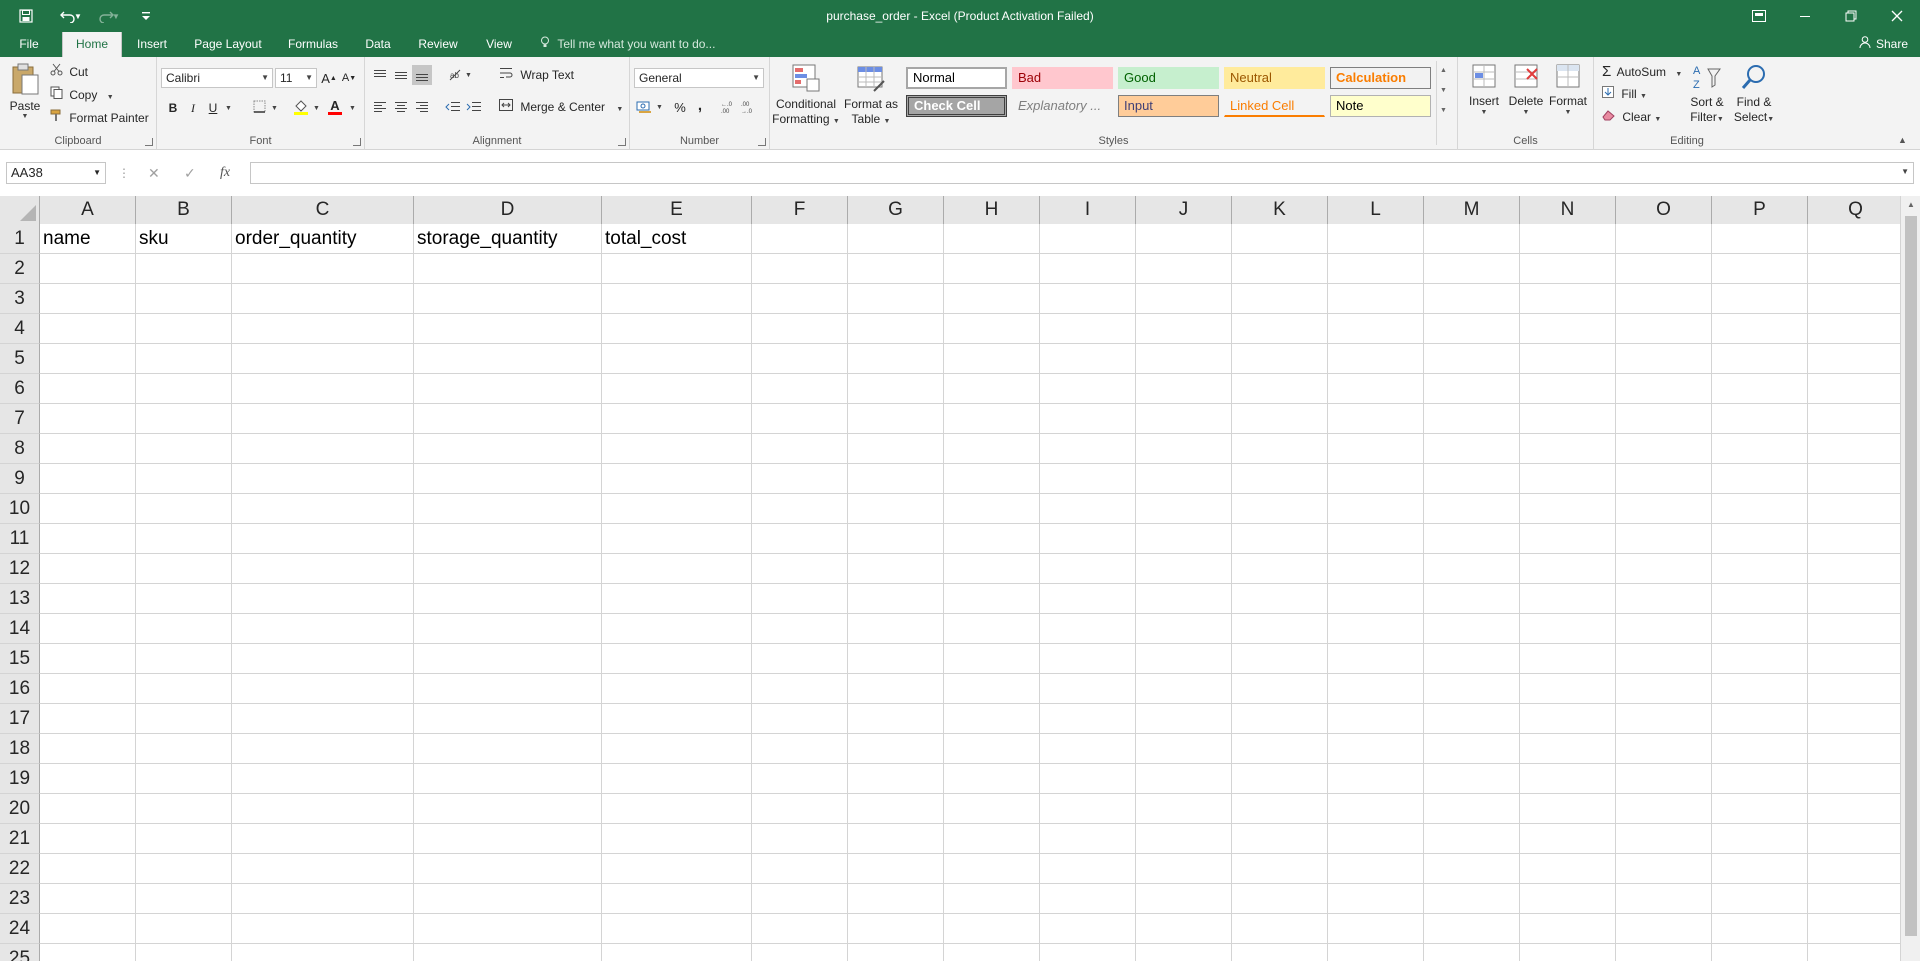  What do you see at coordinates (1168, 78) in the screenshot?
I see `cell-style-good: Good` at bounding box center [1168, 78].